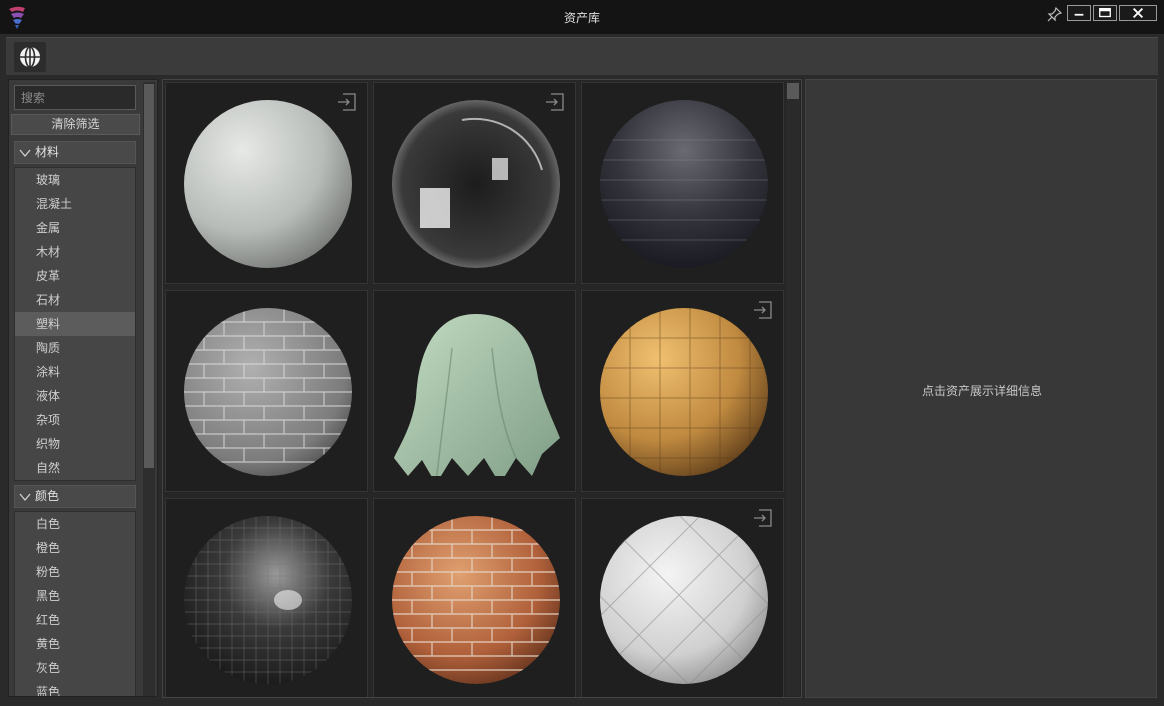  I want to click on window-title: 资产库, so click(581, 18).